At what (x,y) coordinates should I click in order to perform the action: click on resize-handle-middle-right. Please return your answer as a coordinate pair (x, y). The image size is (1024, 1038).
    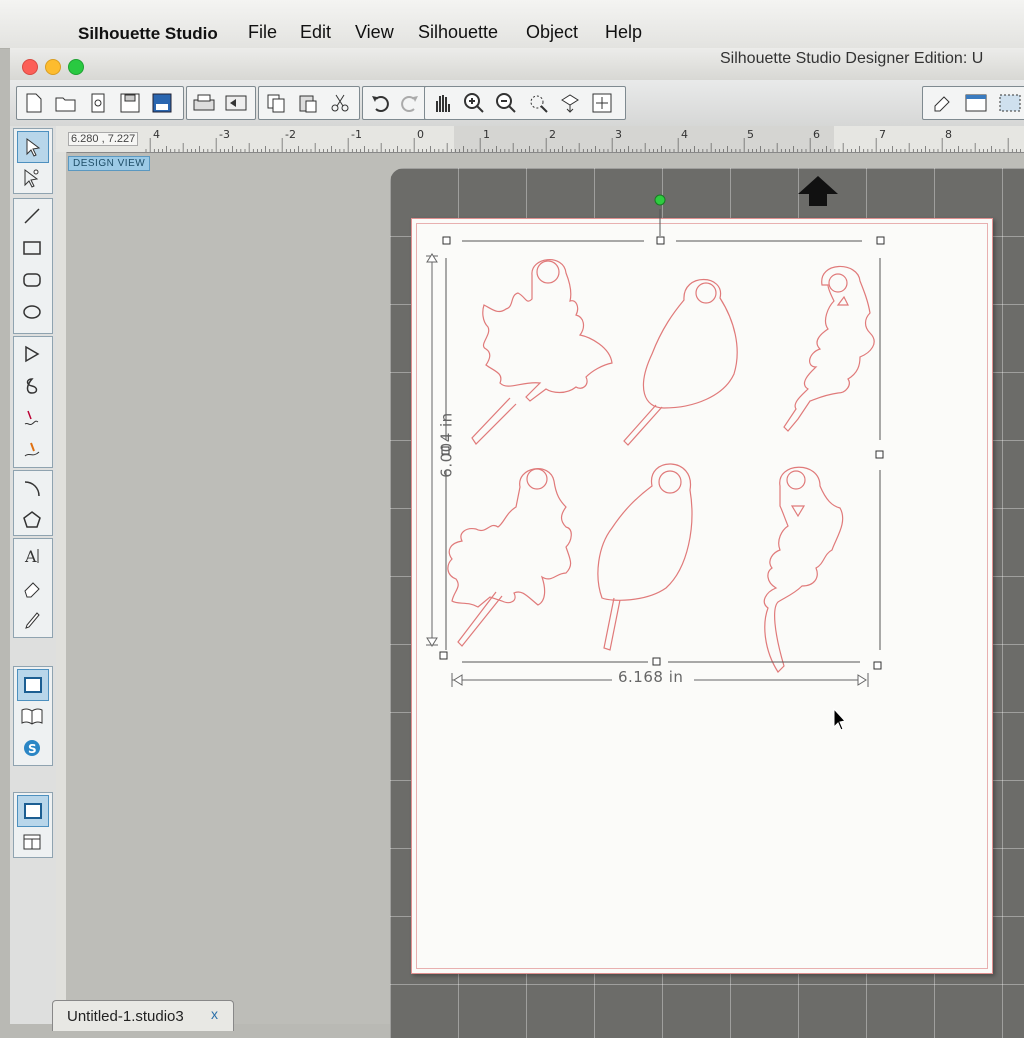
    Looking at the image, I should click on (879, 454).